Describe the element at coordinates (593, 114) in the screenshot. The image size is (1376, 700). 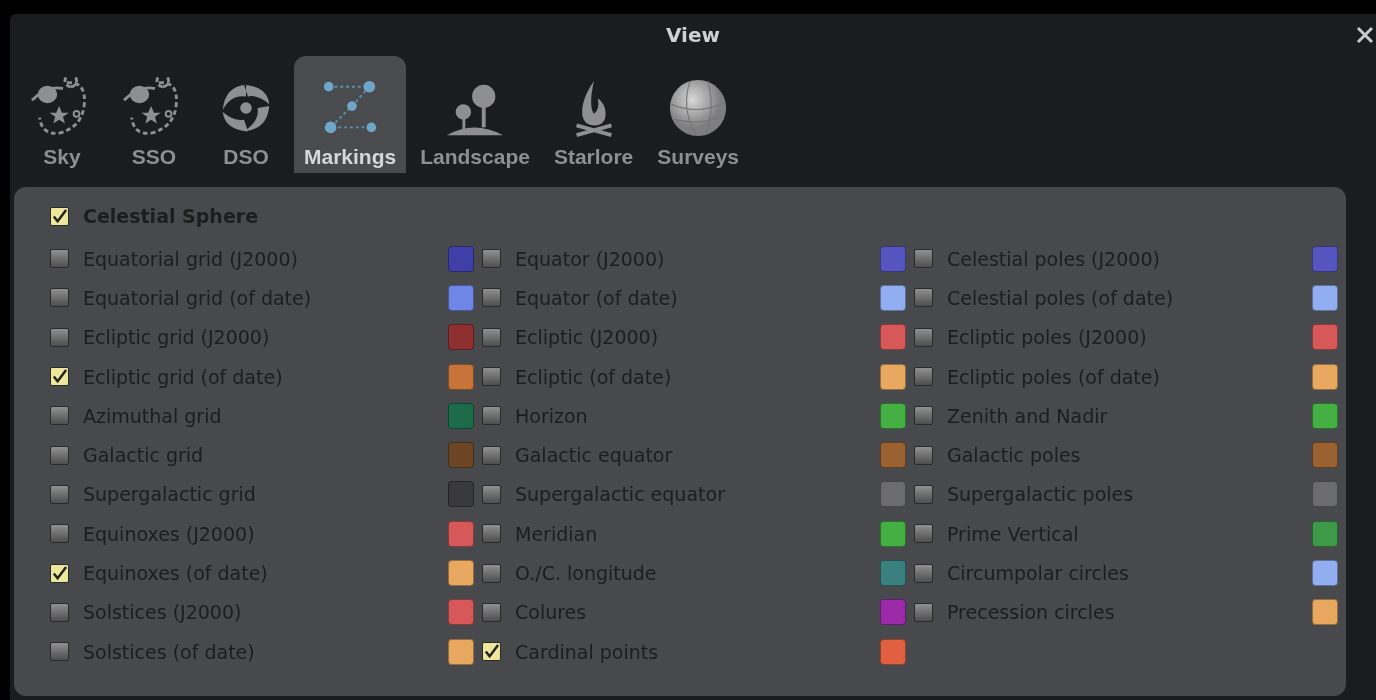
I see `tab: Starlore` at that location.